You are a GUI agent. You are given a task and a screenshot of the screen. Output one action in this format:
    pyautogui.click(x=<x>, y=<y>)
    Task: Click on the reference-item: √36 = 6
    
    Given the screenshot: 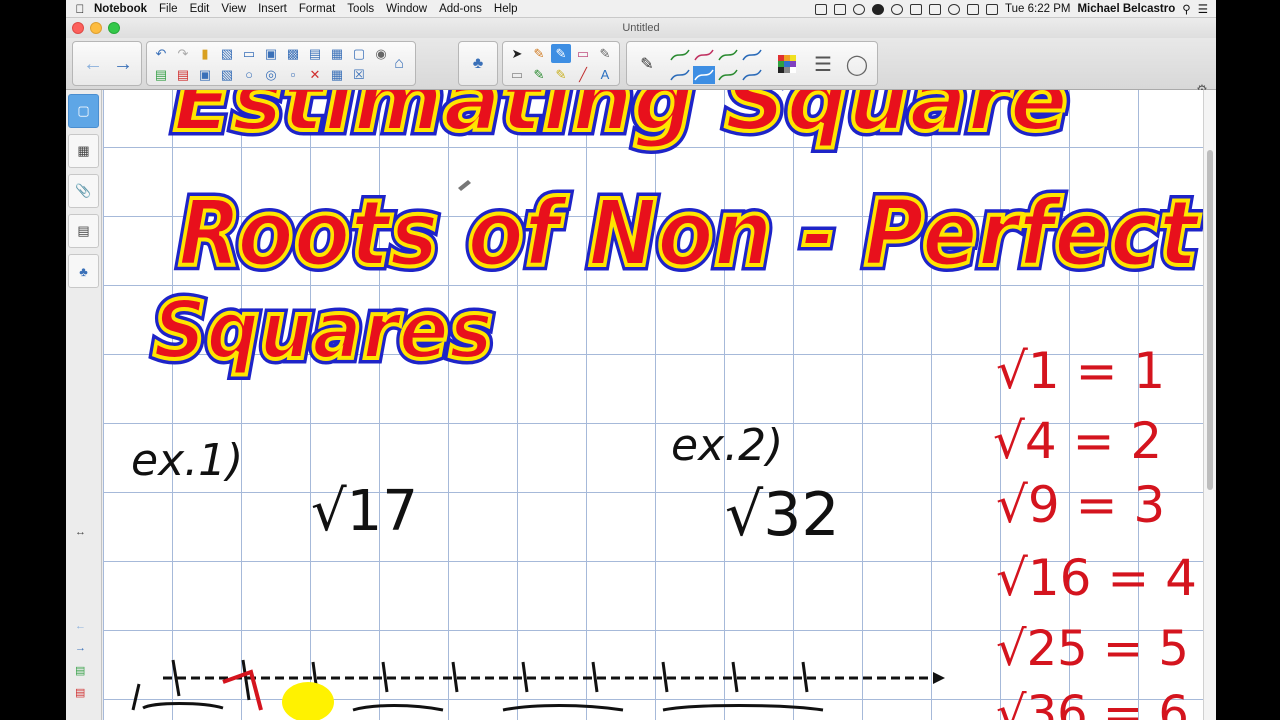 What is the action you would take?
    pyautogui.click(x=1092, y=703)
    